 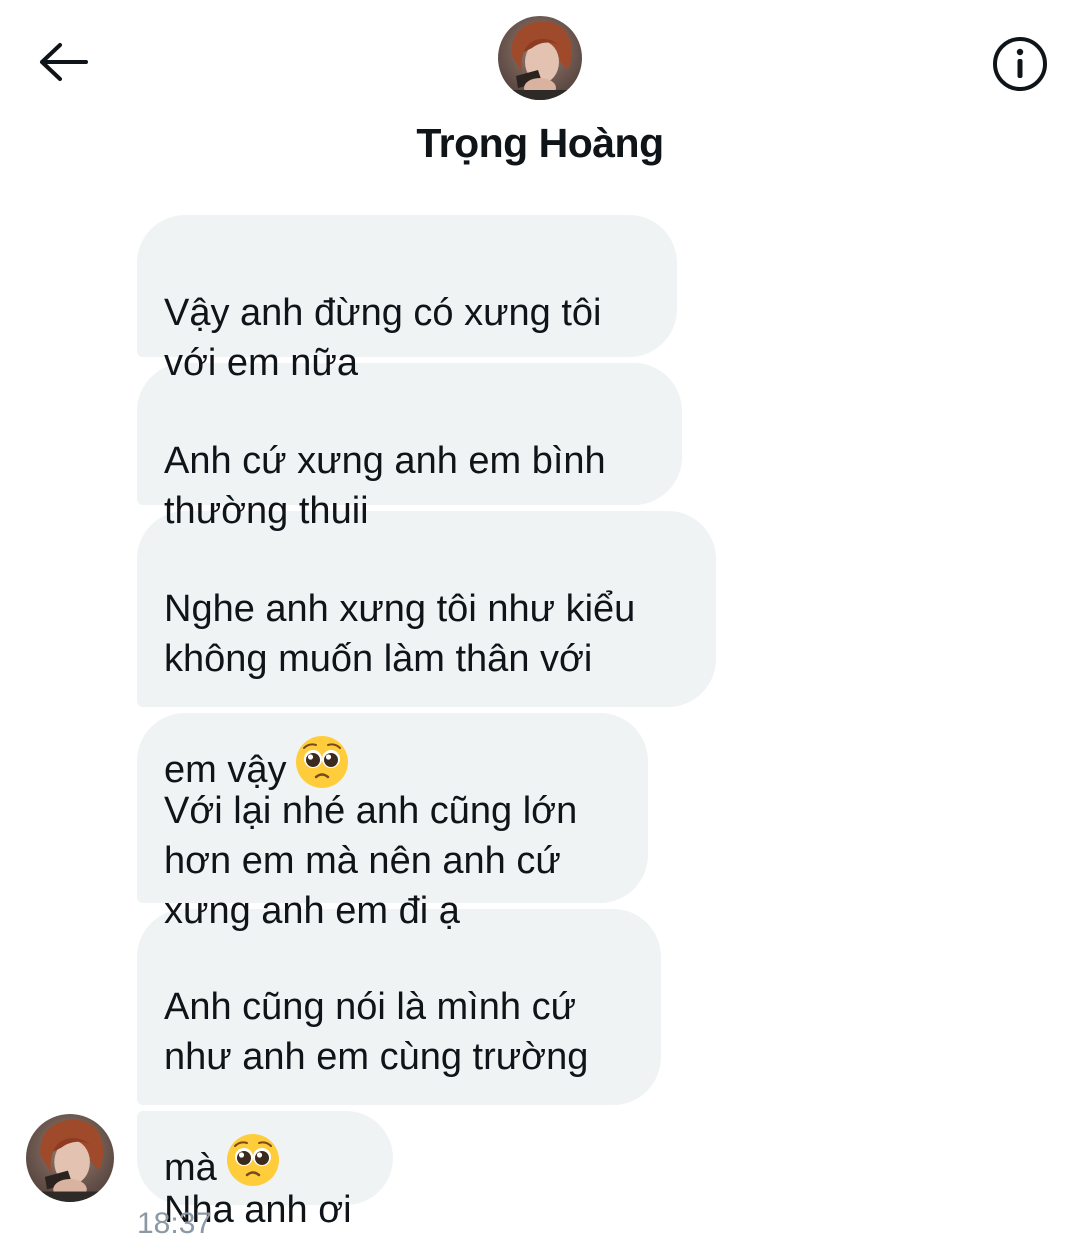 What do you see at coordinates (253, 1141) in the screenshot?
I see `pleading-face-emoji-icon` at bounding box center [253, 1141].